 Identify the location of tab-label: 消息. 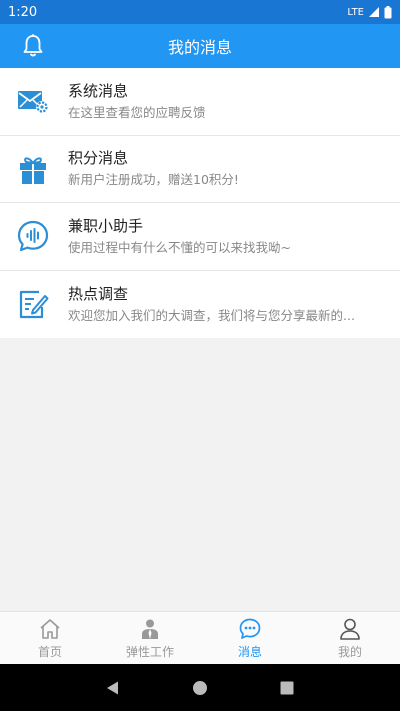
(249, 651).